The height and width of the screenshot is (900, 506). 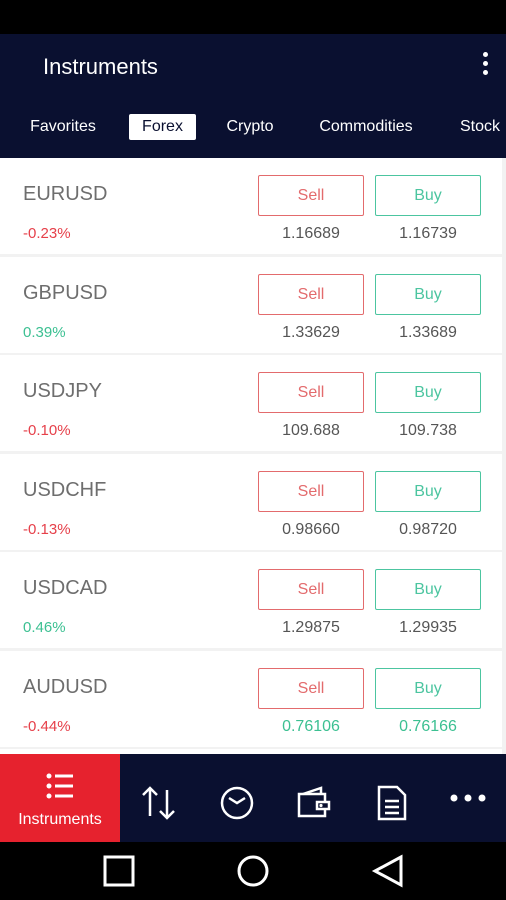 I want to click on change-percent: -0.10%, so click(x=47, y=430).